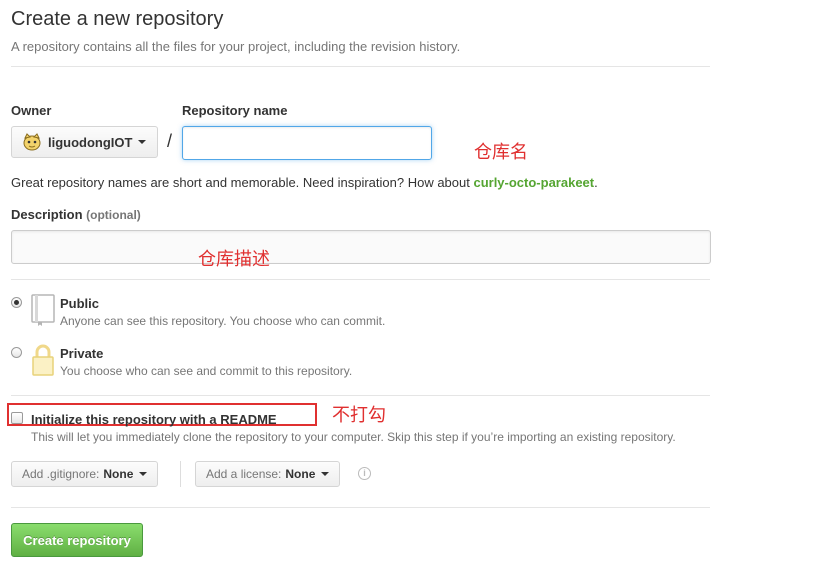 The image size is (815, 561). What do you see at coordinates (300, 474) in the screenshot?
I see `license-value: None` at bounding box center [300, 474].